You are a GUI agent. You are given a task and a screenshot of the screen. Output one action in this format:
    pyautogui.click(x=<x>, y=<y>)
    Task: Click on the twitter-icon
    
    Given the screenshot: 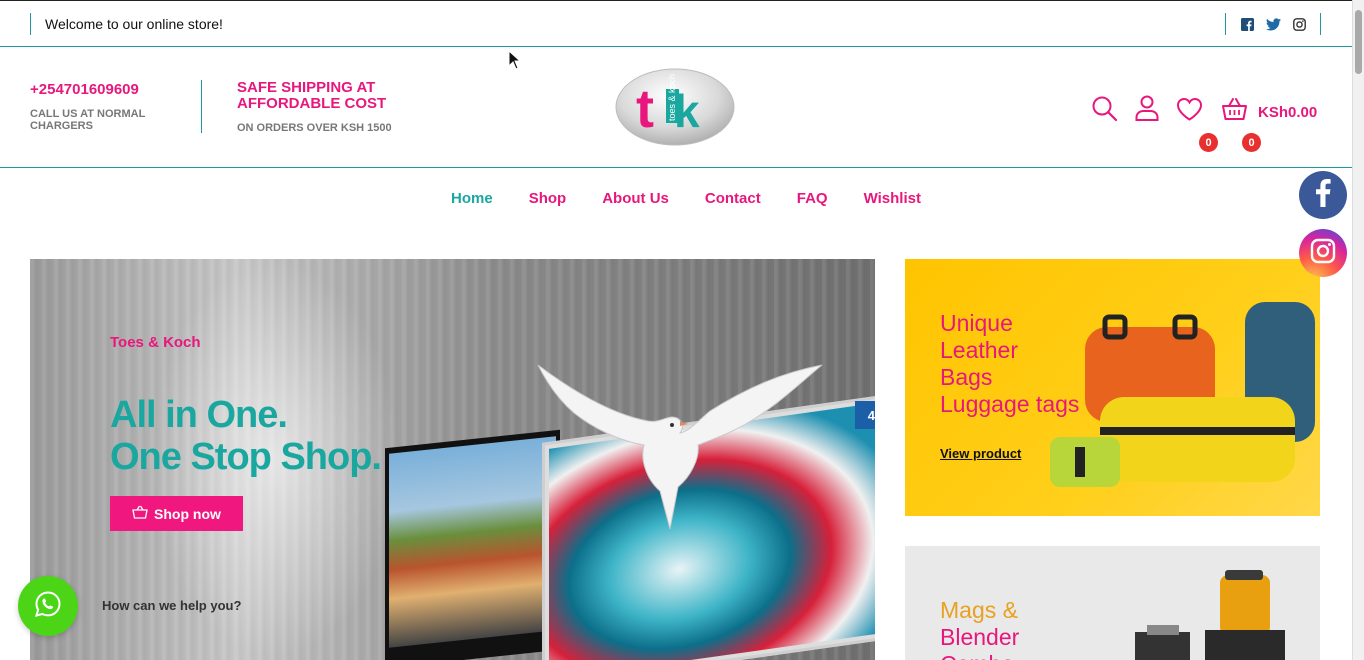 What is the action you would take?
    pyautogui.click(x=1273, y=24)
    